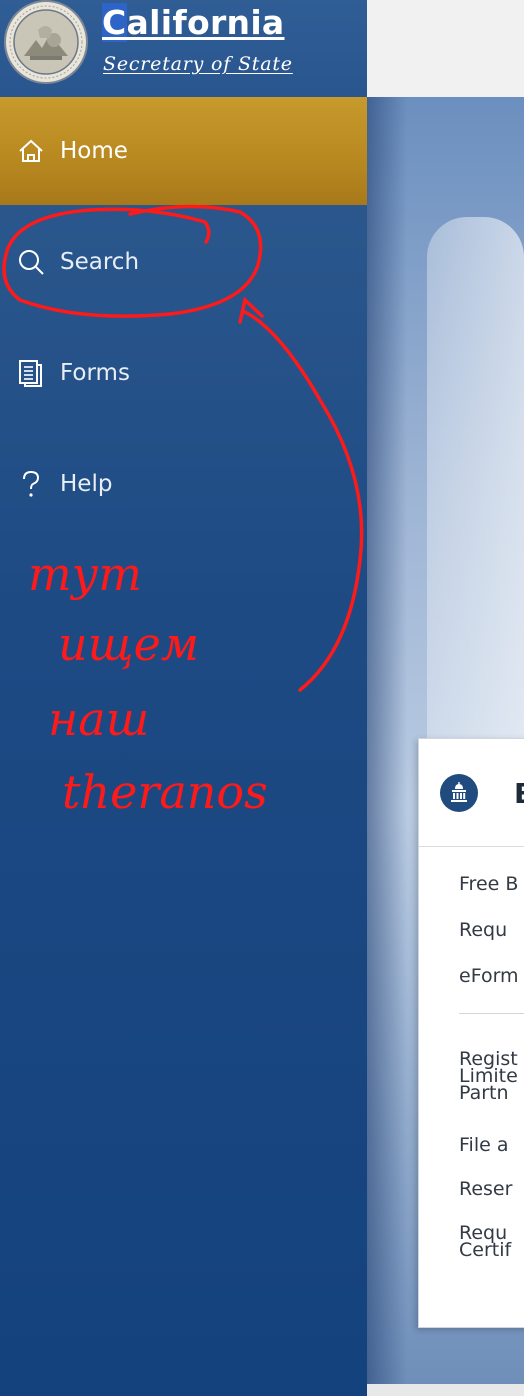 The width and height of the screenshot is (524, 1396). What do you see at coordinates (183, 373) in the screenshot?
I see `sidebar-item-forms: Forms` at bounding box center [183, 373].